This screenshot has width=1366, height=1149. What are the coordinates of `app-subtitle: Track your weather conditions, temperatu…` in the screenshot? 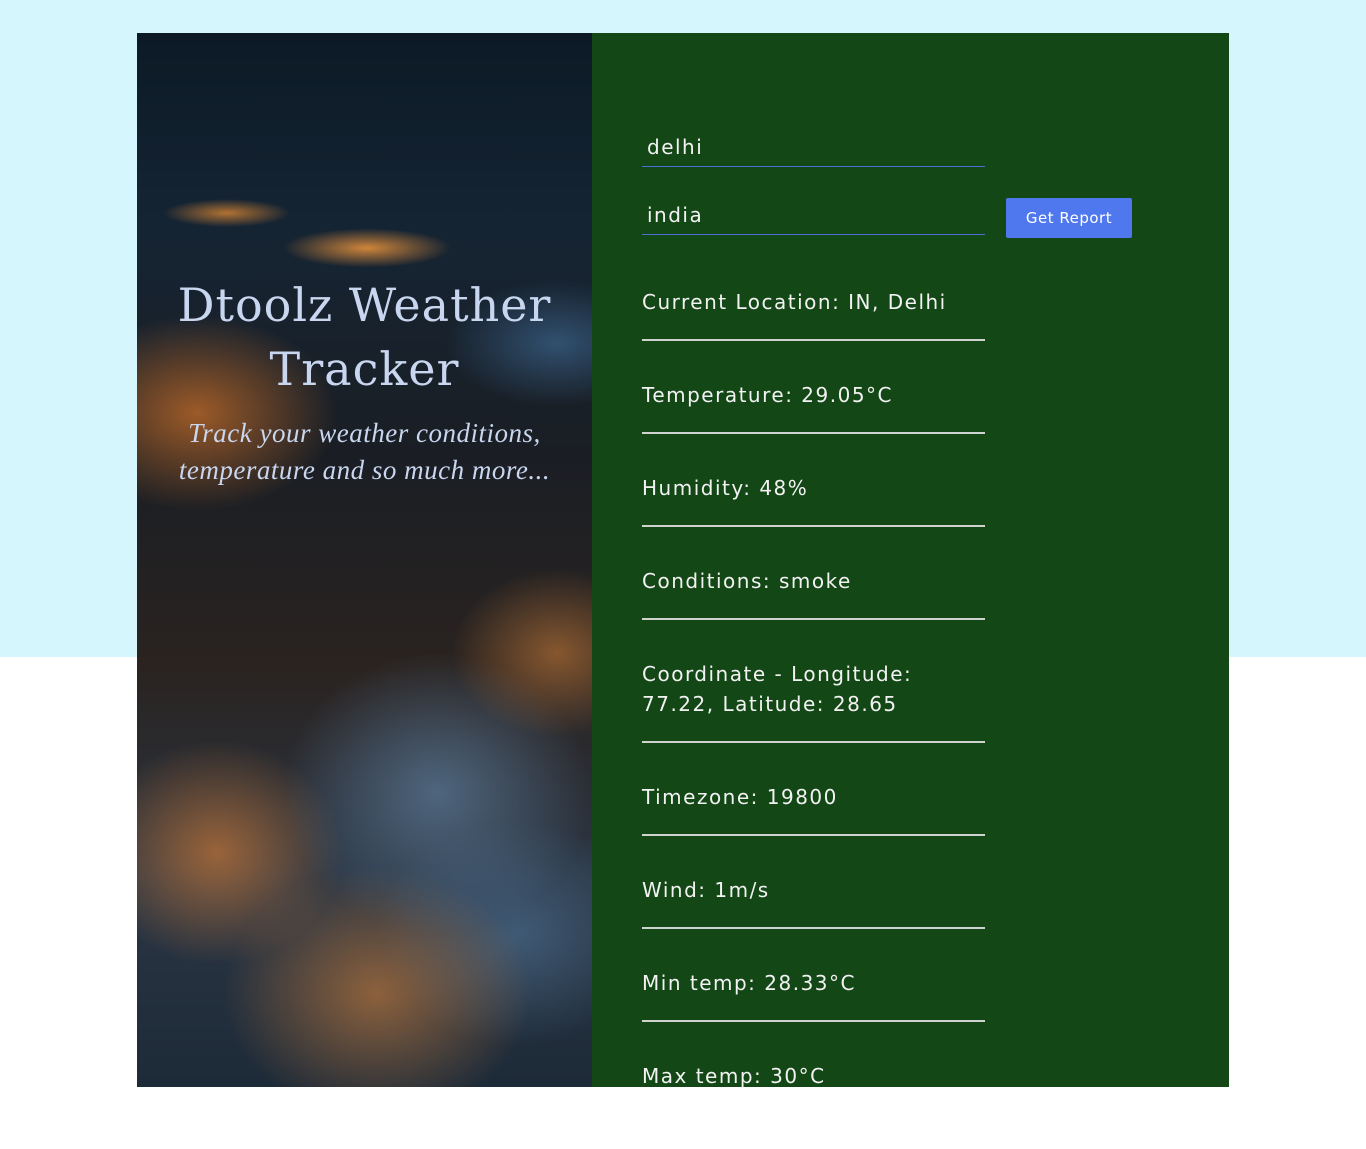 It's located at (364, 451).